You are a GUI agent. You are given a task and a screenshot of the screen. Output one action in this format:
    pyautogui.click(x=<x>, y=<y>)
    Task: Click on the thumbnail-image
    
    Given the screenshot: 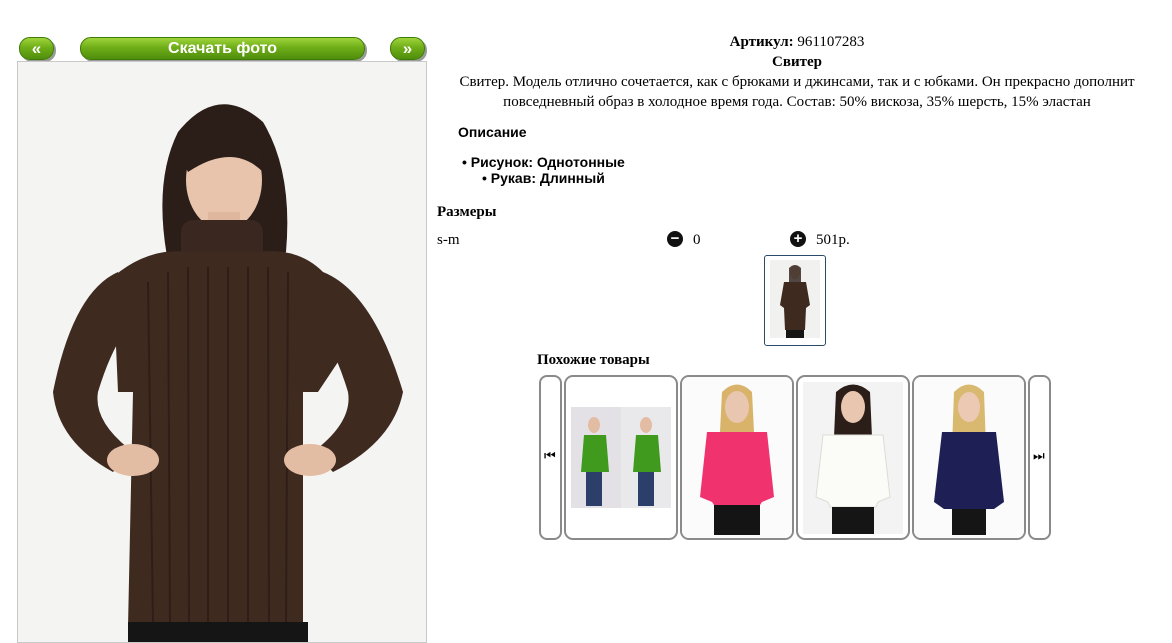 What is the action you would take?
    pyautogui.click(x=795, y=299)
    